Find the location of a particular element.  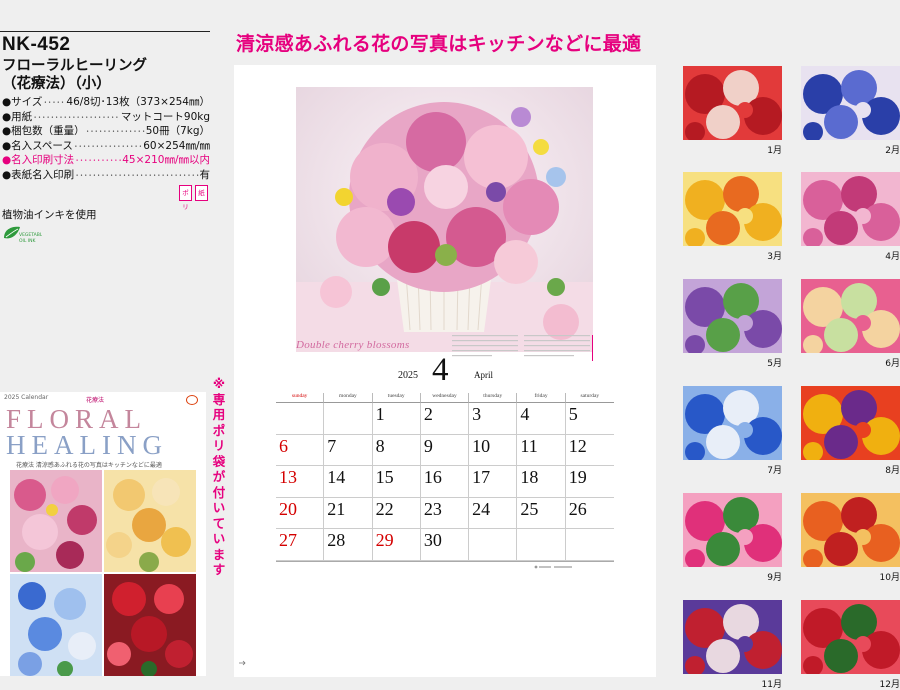

date-cell: 13 is located at coordinates (300, 482).